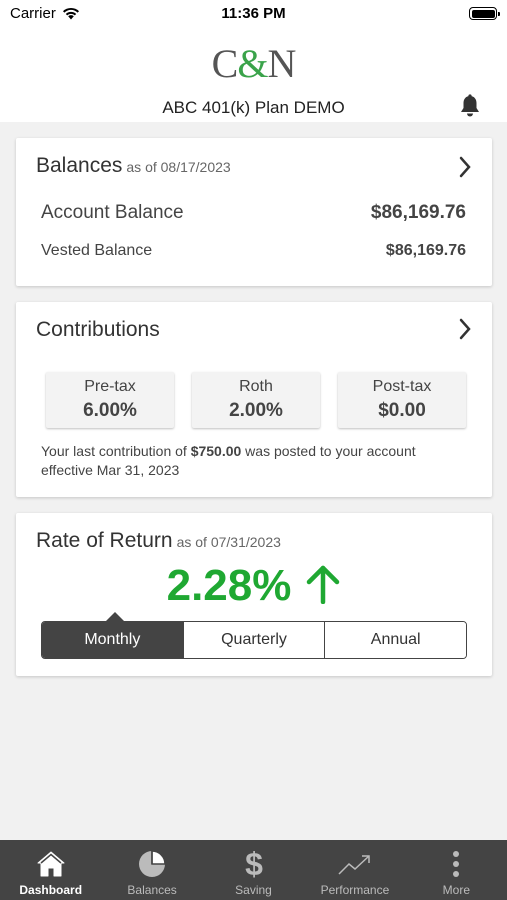  What do you see at coordinates (456, 890) in the screenshot?
I see `tab-more-label: More` at bounding box center [456, 890].